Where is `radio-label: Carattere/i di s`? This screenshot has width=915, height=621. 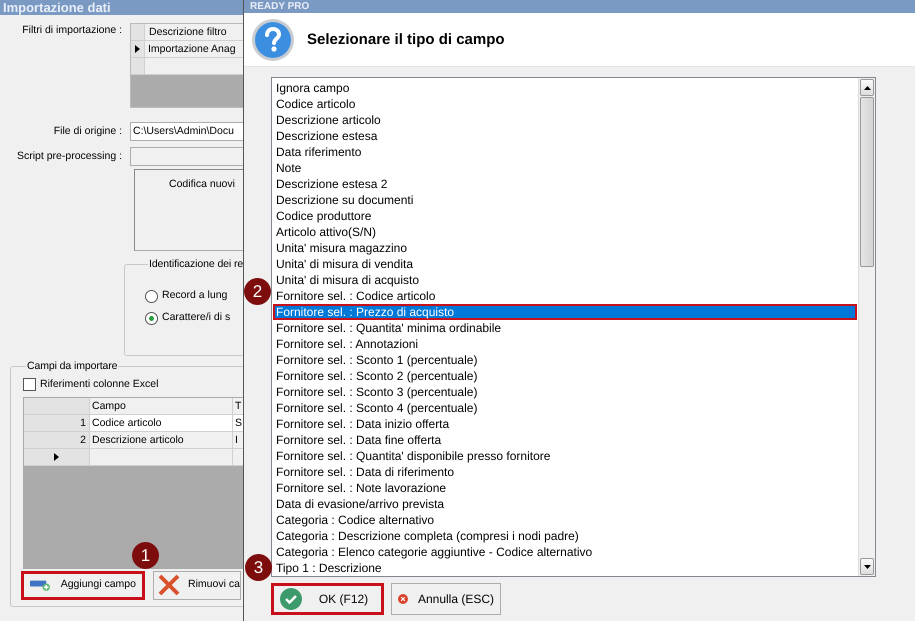
radio-label: Carattere/i di s is located at coordinates (196, 318).